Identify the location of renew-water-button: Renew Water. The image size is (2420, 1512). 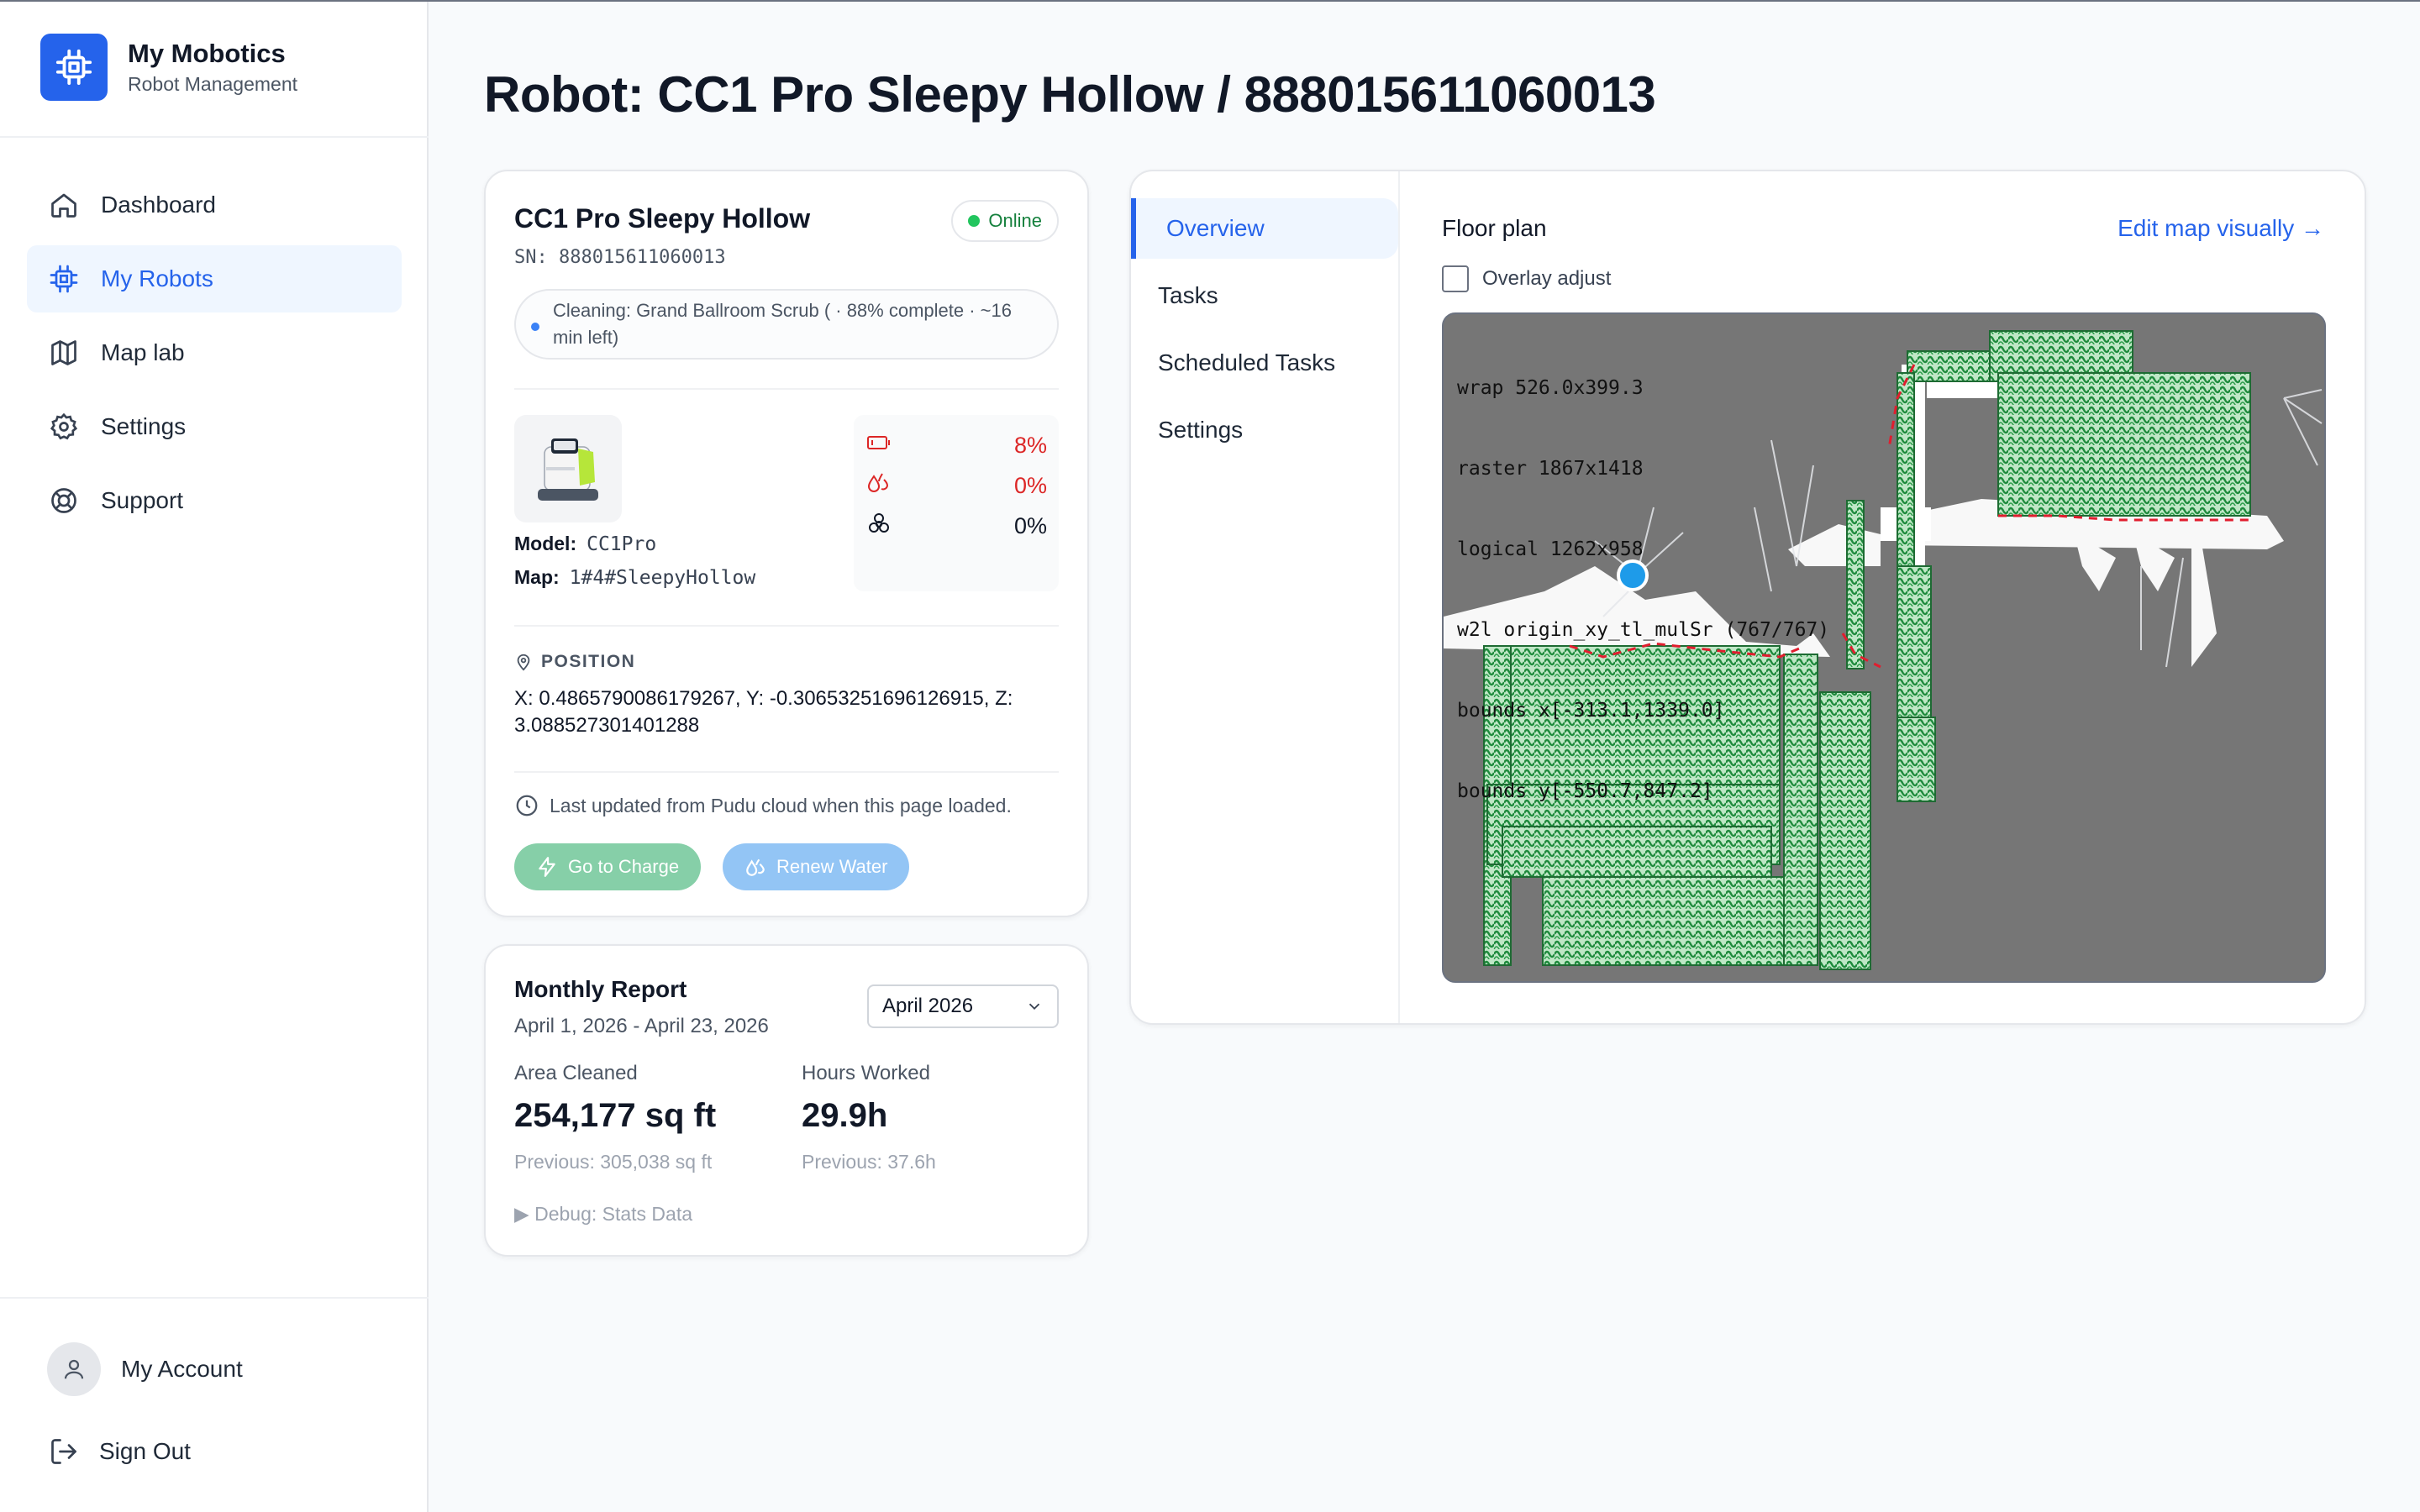
(816, 866).